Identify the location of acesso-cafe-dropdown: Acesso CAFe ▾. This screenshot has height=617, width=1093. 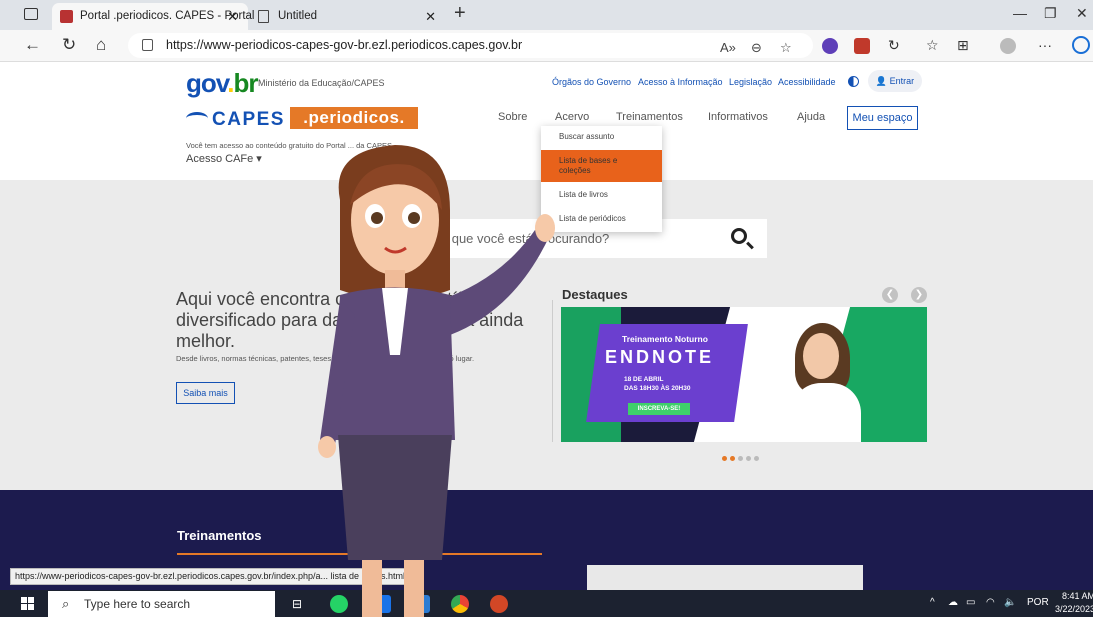
(224, 158).